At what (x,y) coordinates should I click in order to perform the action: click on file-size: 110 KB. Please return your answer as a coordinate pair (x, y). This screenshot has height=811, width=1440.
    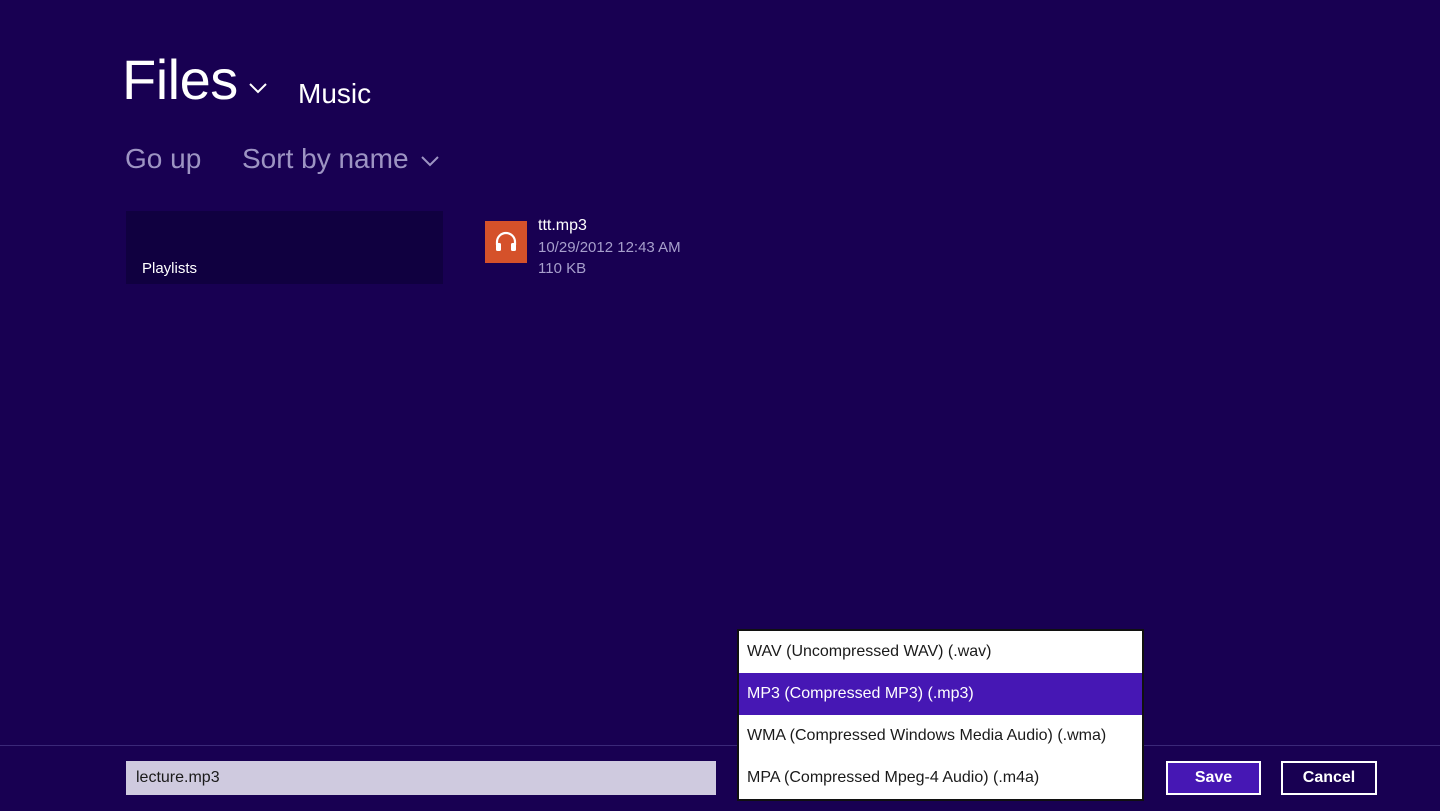
    Looking at the image, I should click on (562, 268).